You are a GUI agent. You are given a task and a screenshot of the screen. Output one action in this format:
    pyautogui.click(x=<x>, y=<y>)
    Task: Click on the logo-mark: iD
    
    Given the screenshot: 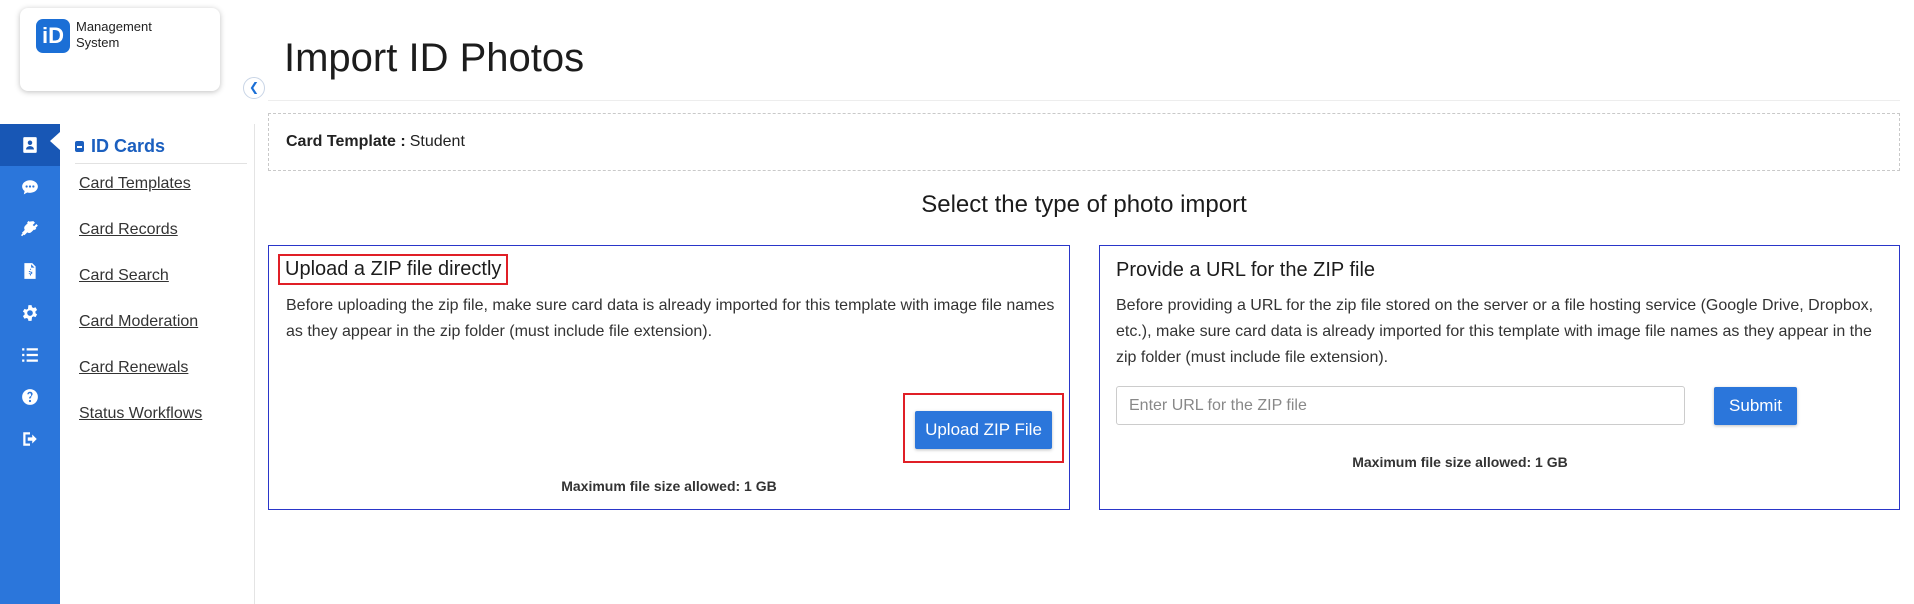 What is the action you would take?
    pyautogui.click(x=53, y=36)
    